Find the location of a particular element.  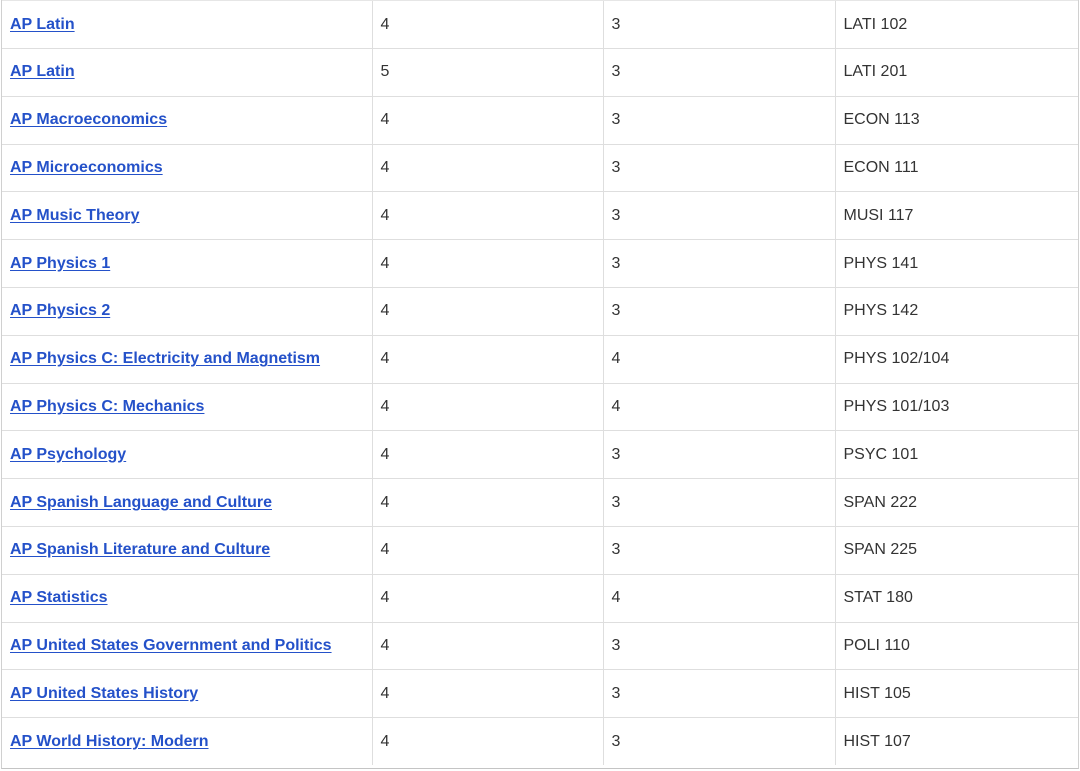

table-row: AP Physics C: Mechanics 4 4 PHYS 101/103 is located at coordinates (540, 406).